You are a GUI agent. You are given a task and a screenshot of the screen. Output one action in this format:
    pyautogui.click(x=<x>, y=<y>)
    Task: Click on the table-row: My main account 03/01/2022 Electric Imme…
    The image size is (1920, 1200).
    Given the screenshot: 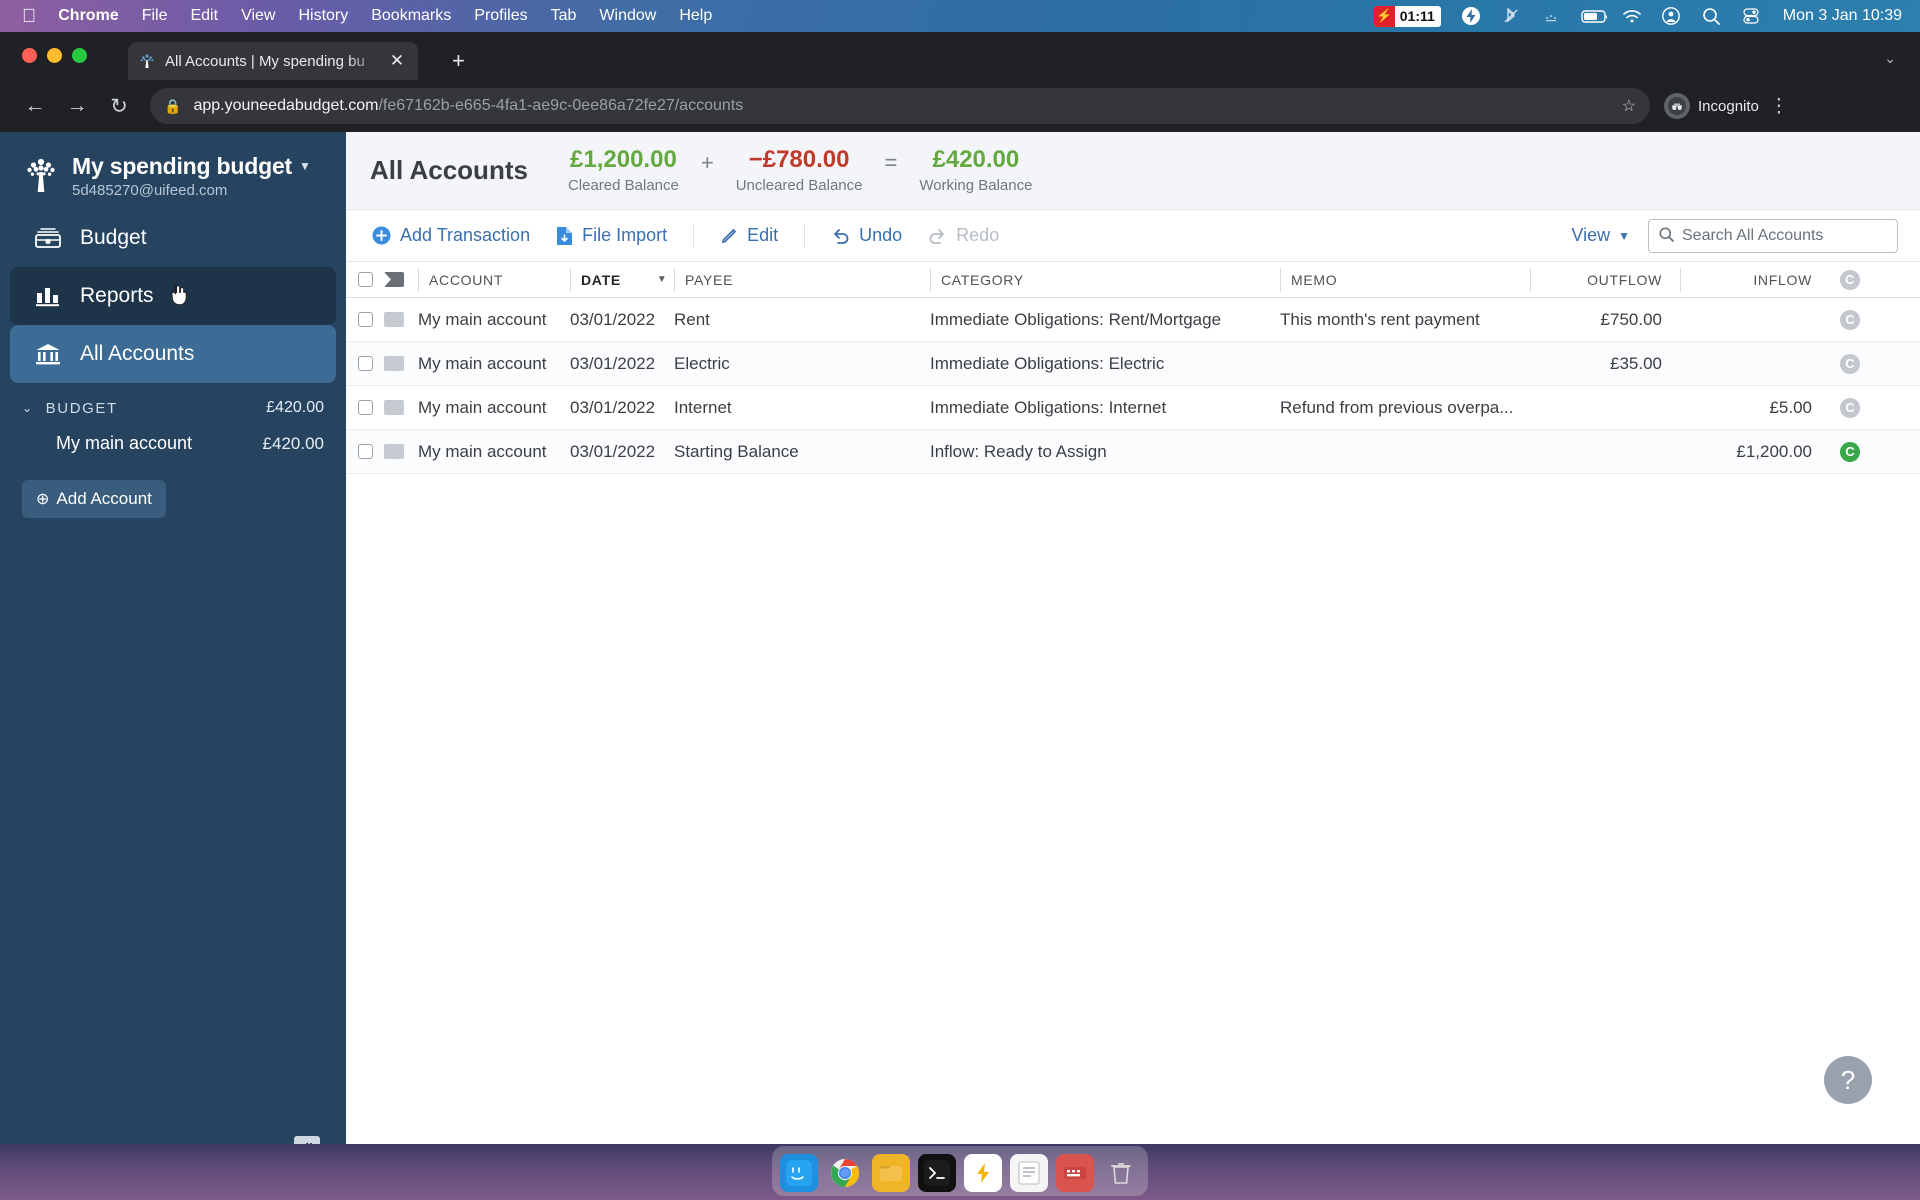 What is the action you would take?
    pyautogui.click(x=1133, y=364)
    